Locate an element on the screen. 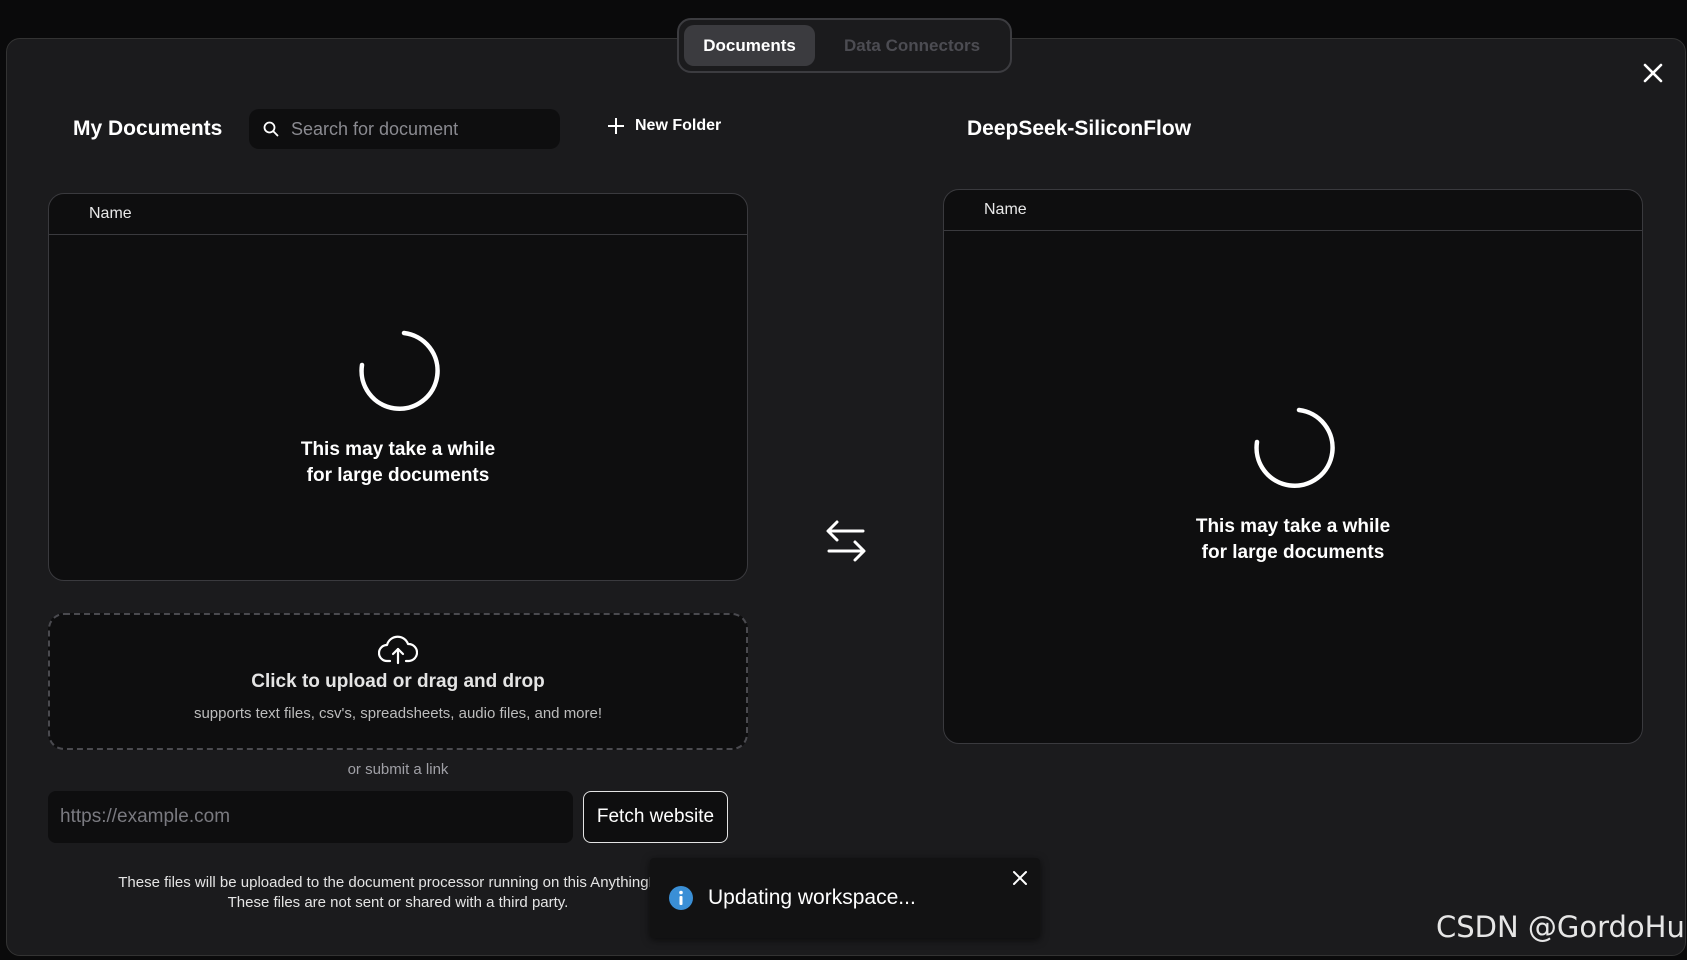 The image size is (1687, 960). new-folder-button: New Folder is located at coordinates (664, 126).